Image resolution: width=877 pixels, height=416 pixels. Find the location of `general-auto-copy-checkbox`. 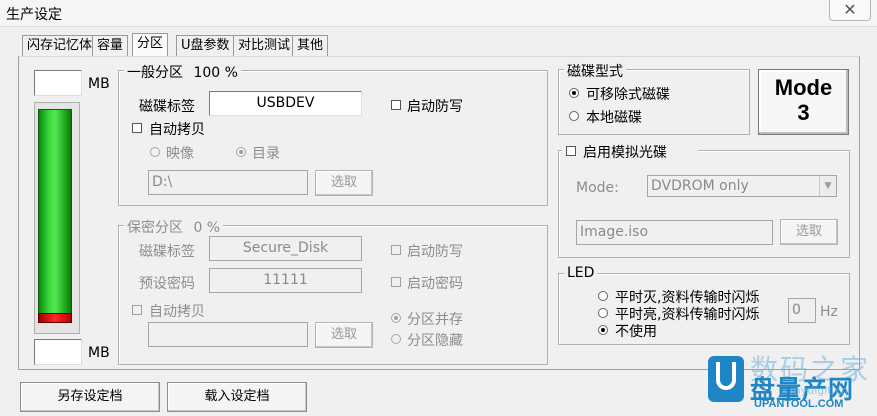

general-auto-copy-checkbox is located at coordinates (137, 128).